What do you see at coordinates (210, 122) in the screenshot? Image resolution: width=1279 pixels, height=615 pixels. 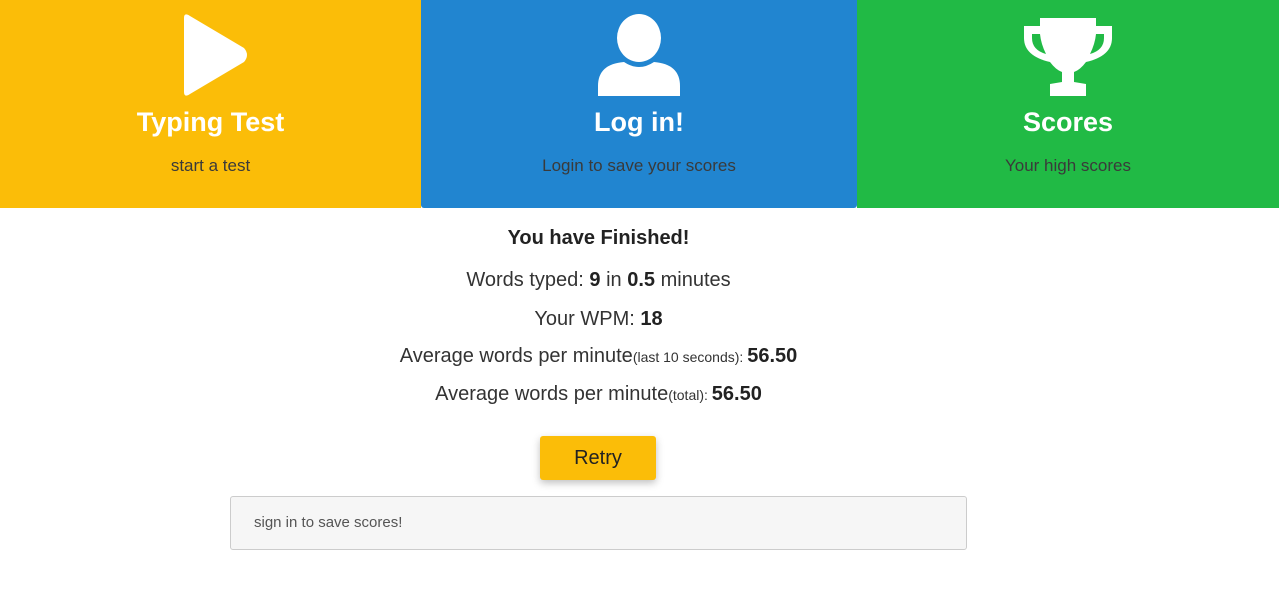 I see `typing-test-title: Typing Test` at bounding box center [210, 122].